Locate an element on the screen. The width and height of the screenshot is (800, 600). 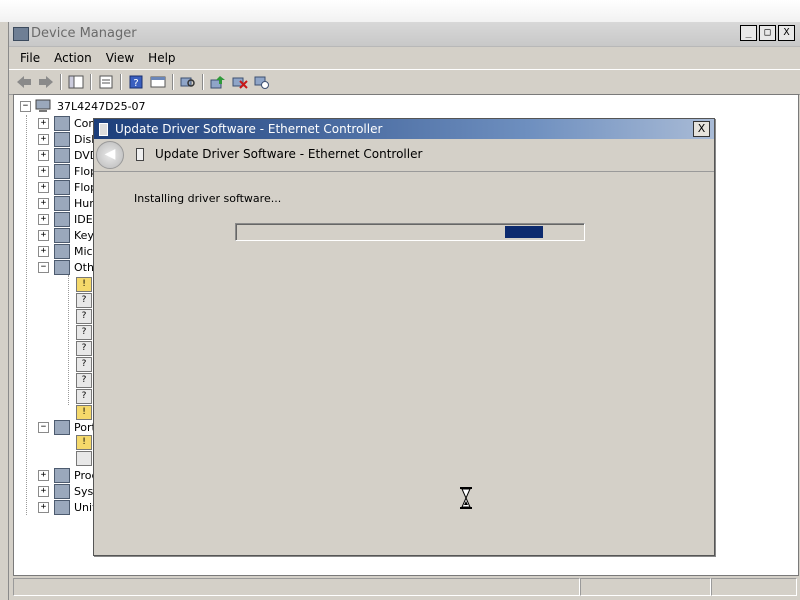
status-bar is located at coordinates (405, 587).